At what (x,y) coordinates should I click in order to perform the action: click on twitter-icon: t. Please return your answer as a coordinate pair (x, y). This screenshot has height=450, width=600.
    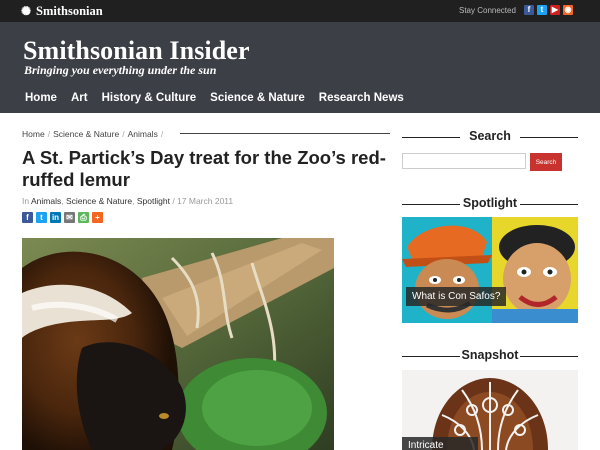
    Looking at the image, I should click on (542, 10).